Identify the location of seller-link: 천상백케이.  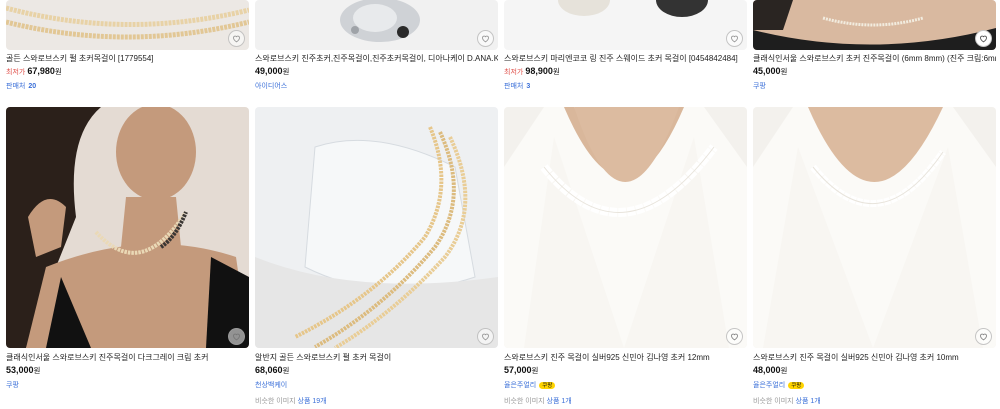
(271, 385).